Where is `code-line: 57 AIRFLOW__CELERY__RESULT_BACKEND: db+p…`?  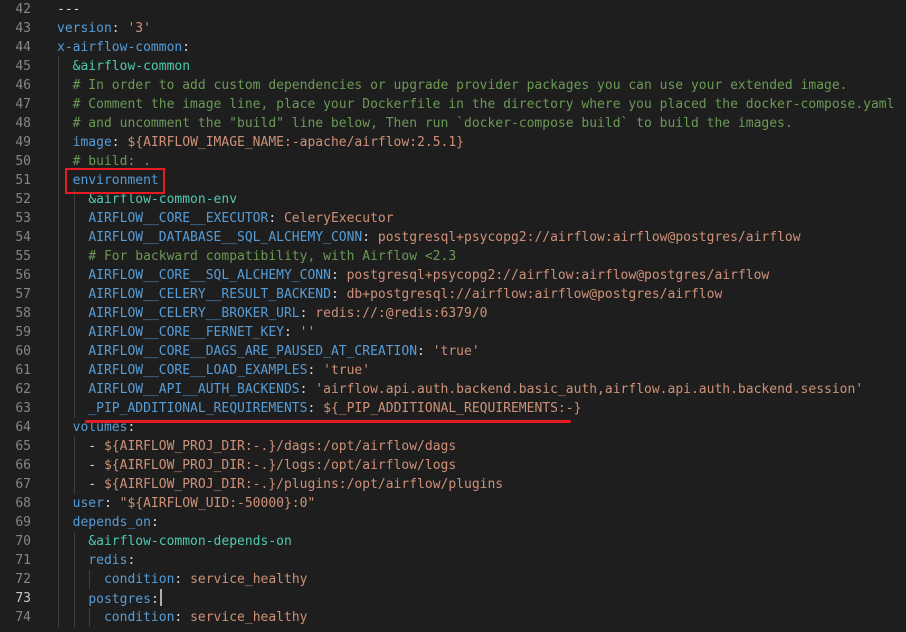
code-line: 57 AIRFLOW__CELERY__RESULT_BACKEND: db+p… is located at coordinates (453, 294).